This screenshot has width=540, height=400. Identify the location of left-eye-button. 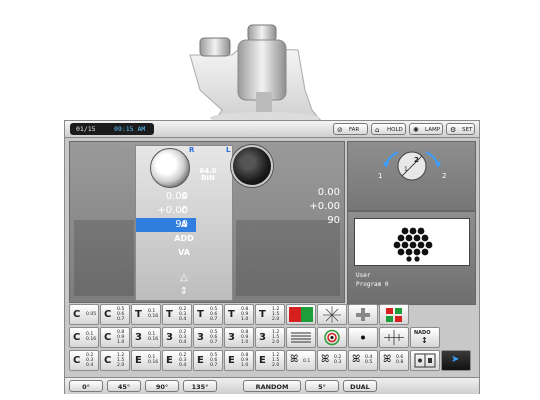
(252, 166).